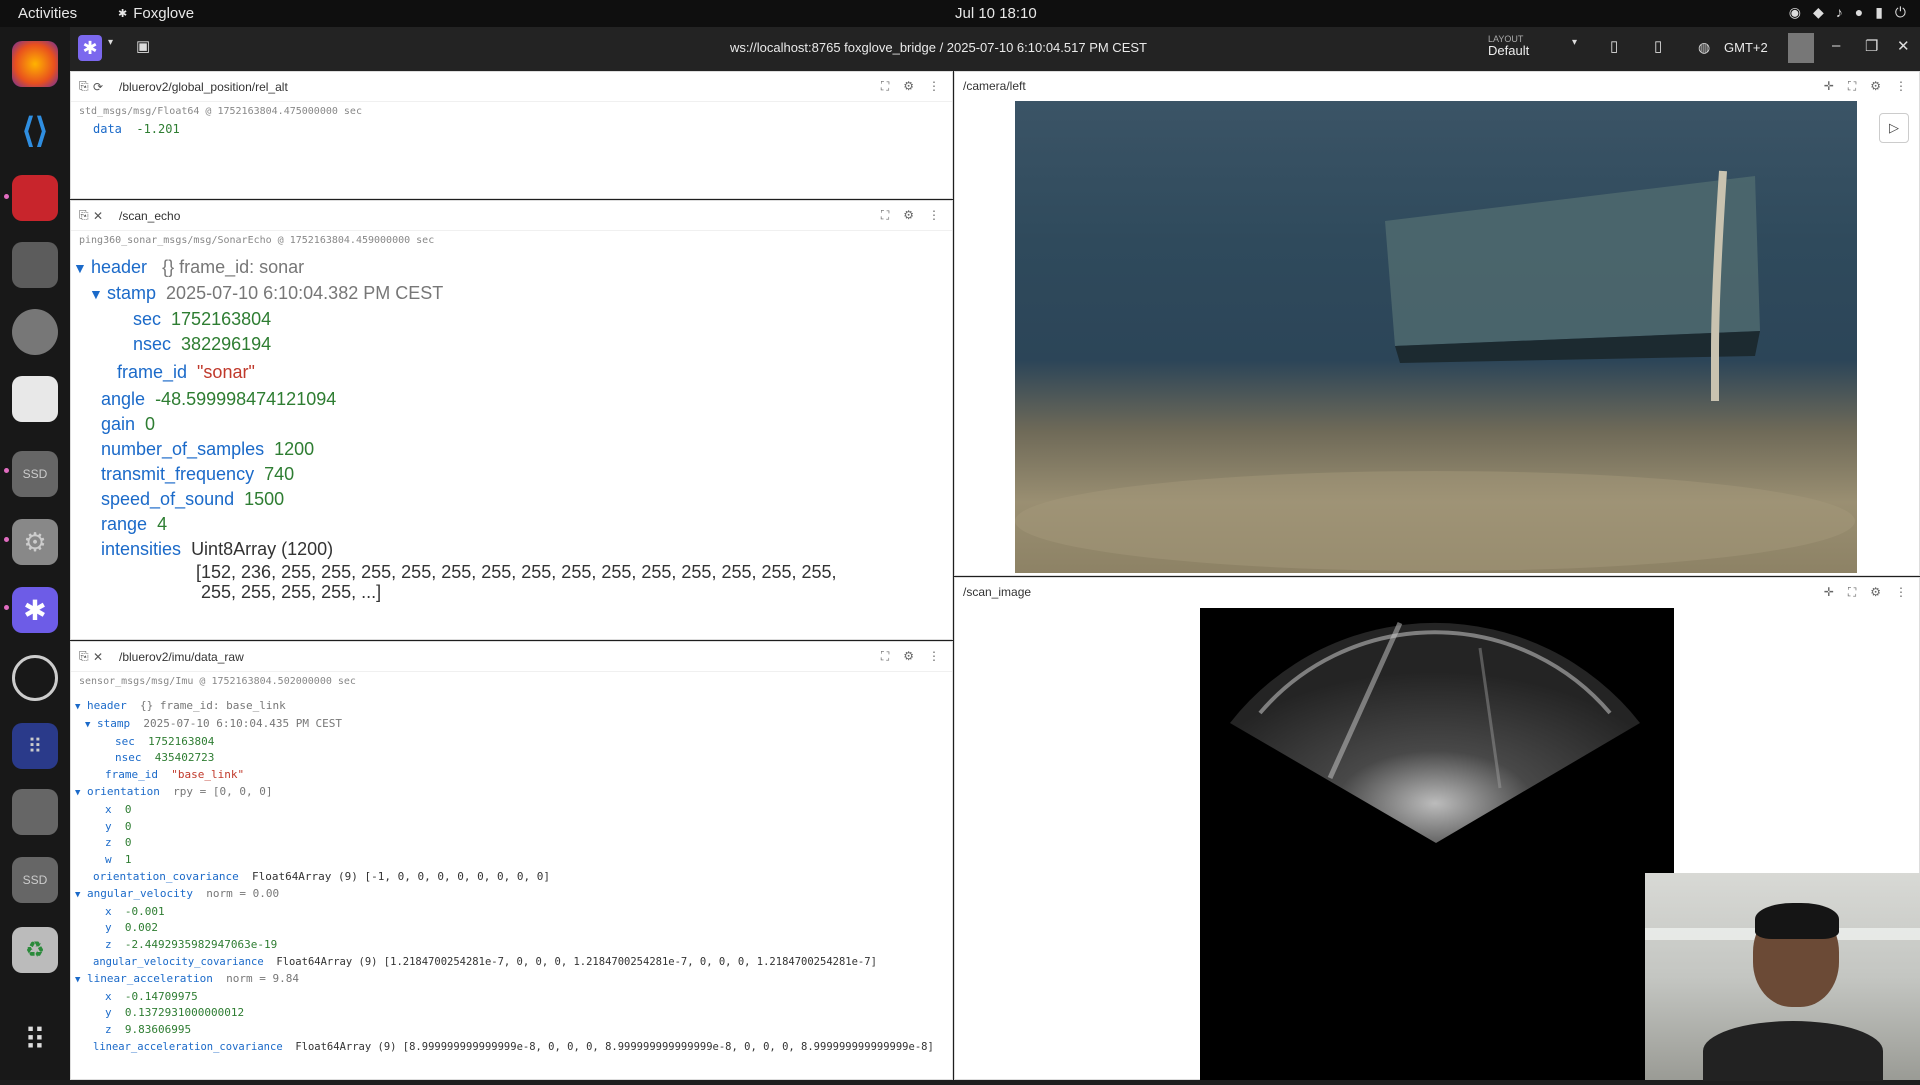 Image resolution: width=1920 pixels, height=1085 pixels. Describe the element at coordinates (1836, 45) in the screenshot. I see `minimize-icon: –` at that location.